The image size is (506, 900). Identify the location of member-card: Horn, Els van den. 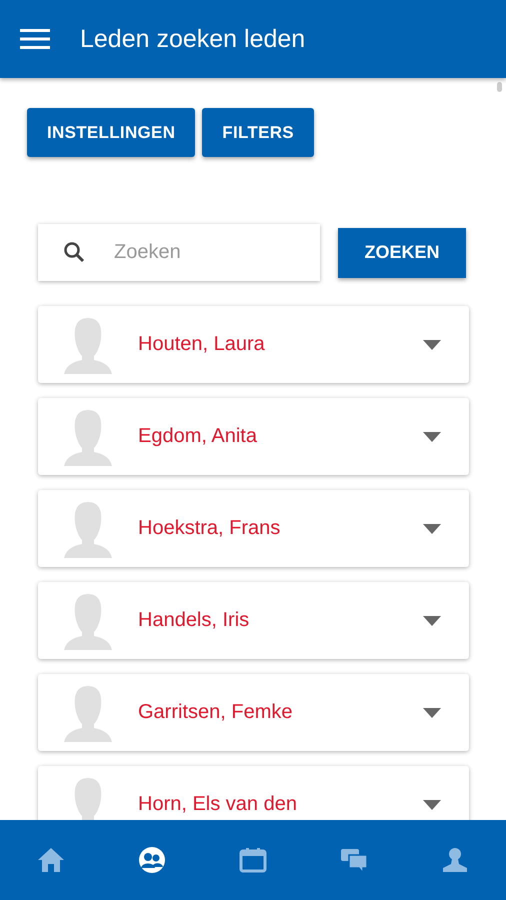
(253, 793).